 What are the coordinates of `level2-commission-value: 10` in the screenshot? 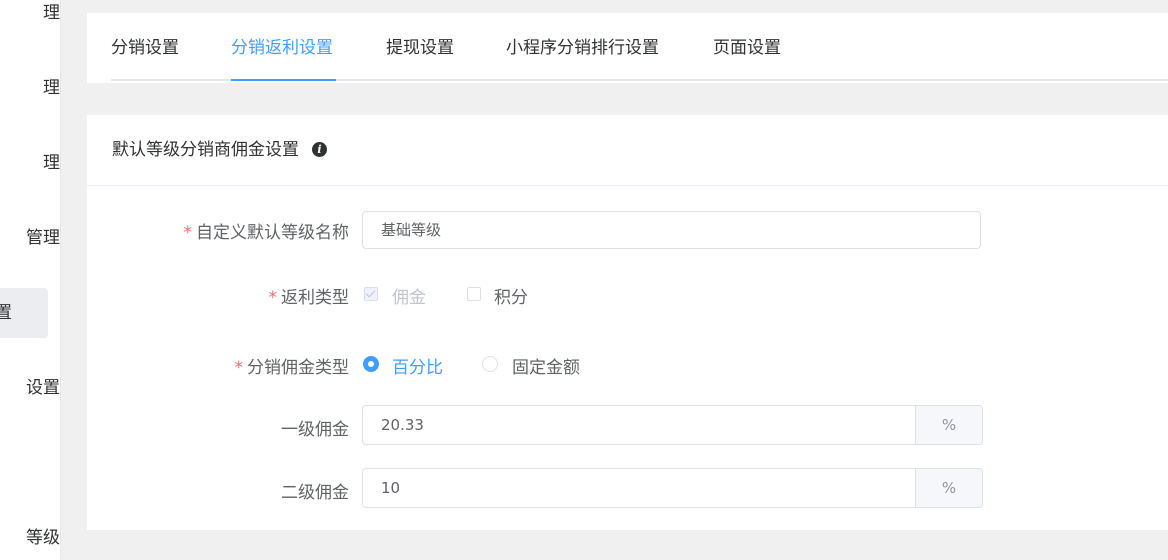 It's located at (639, 488).